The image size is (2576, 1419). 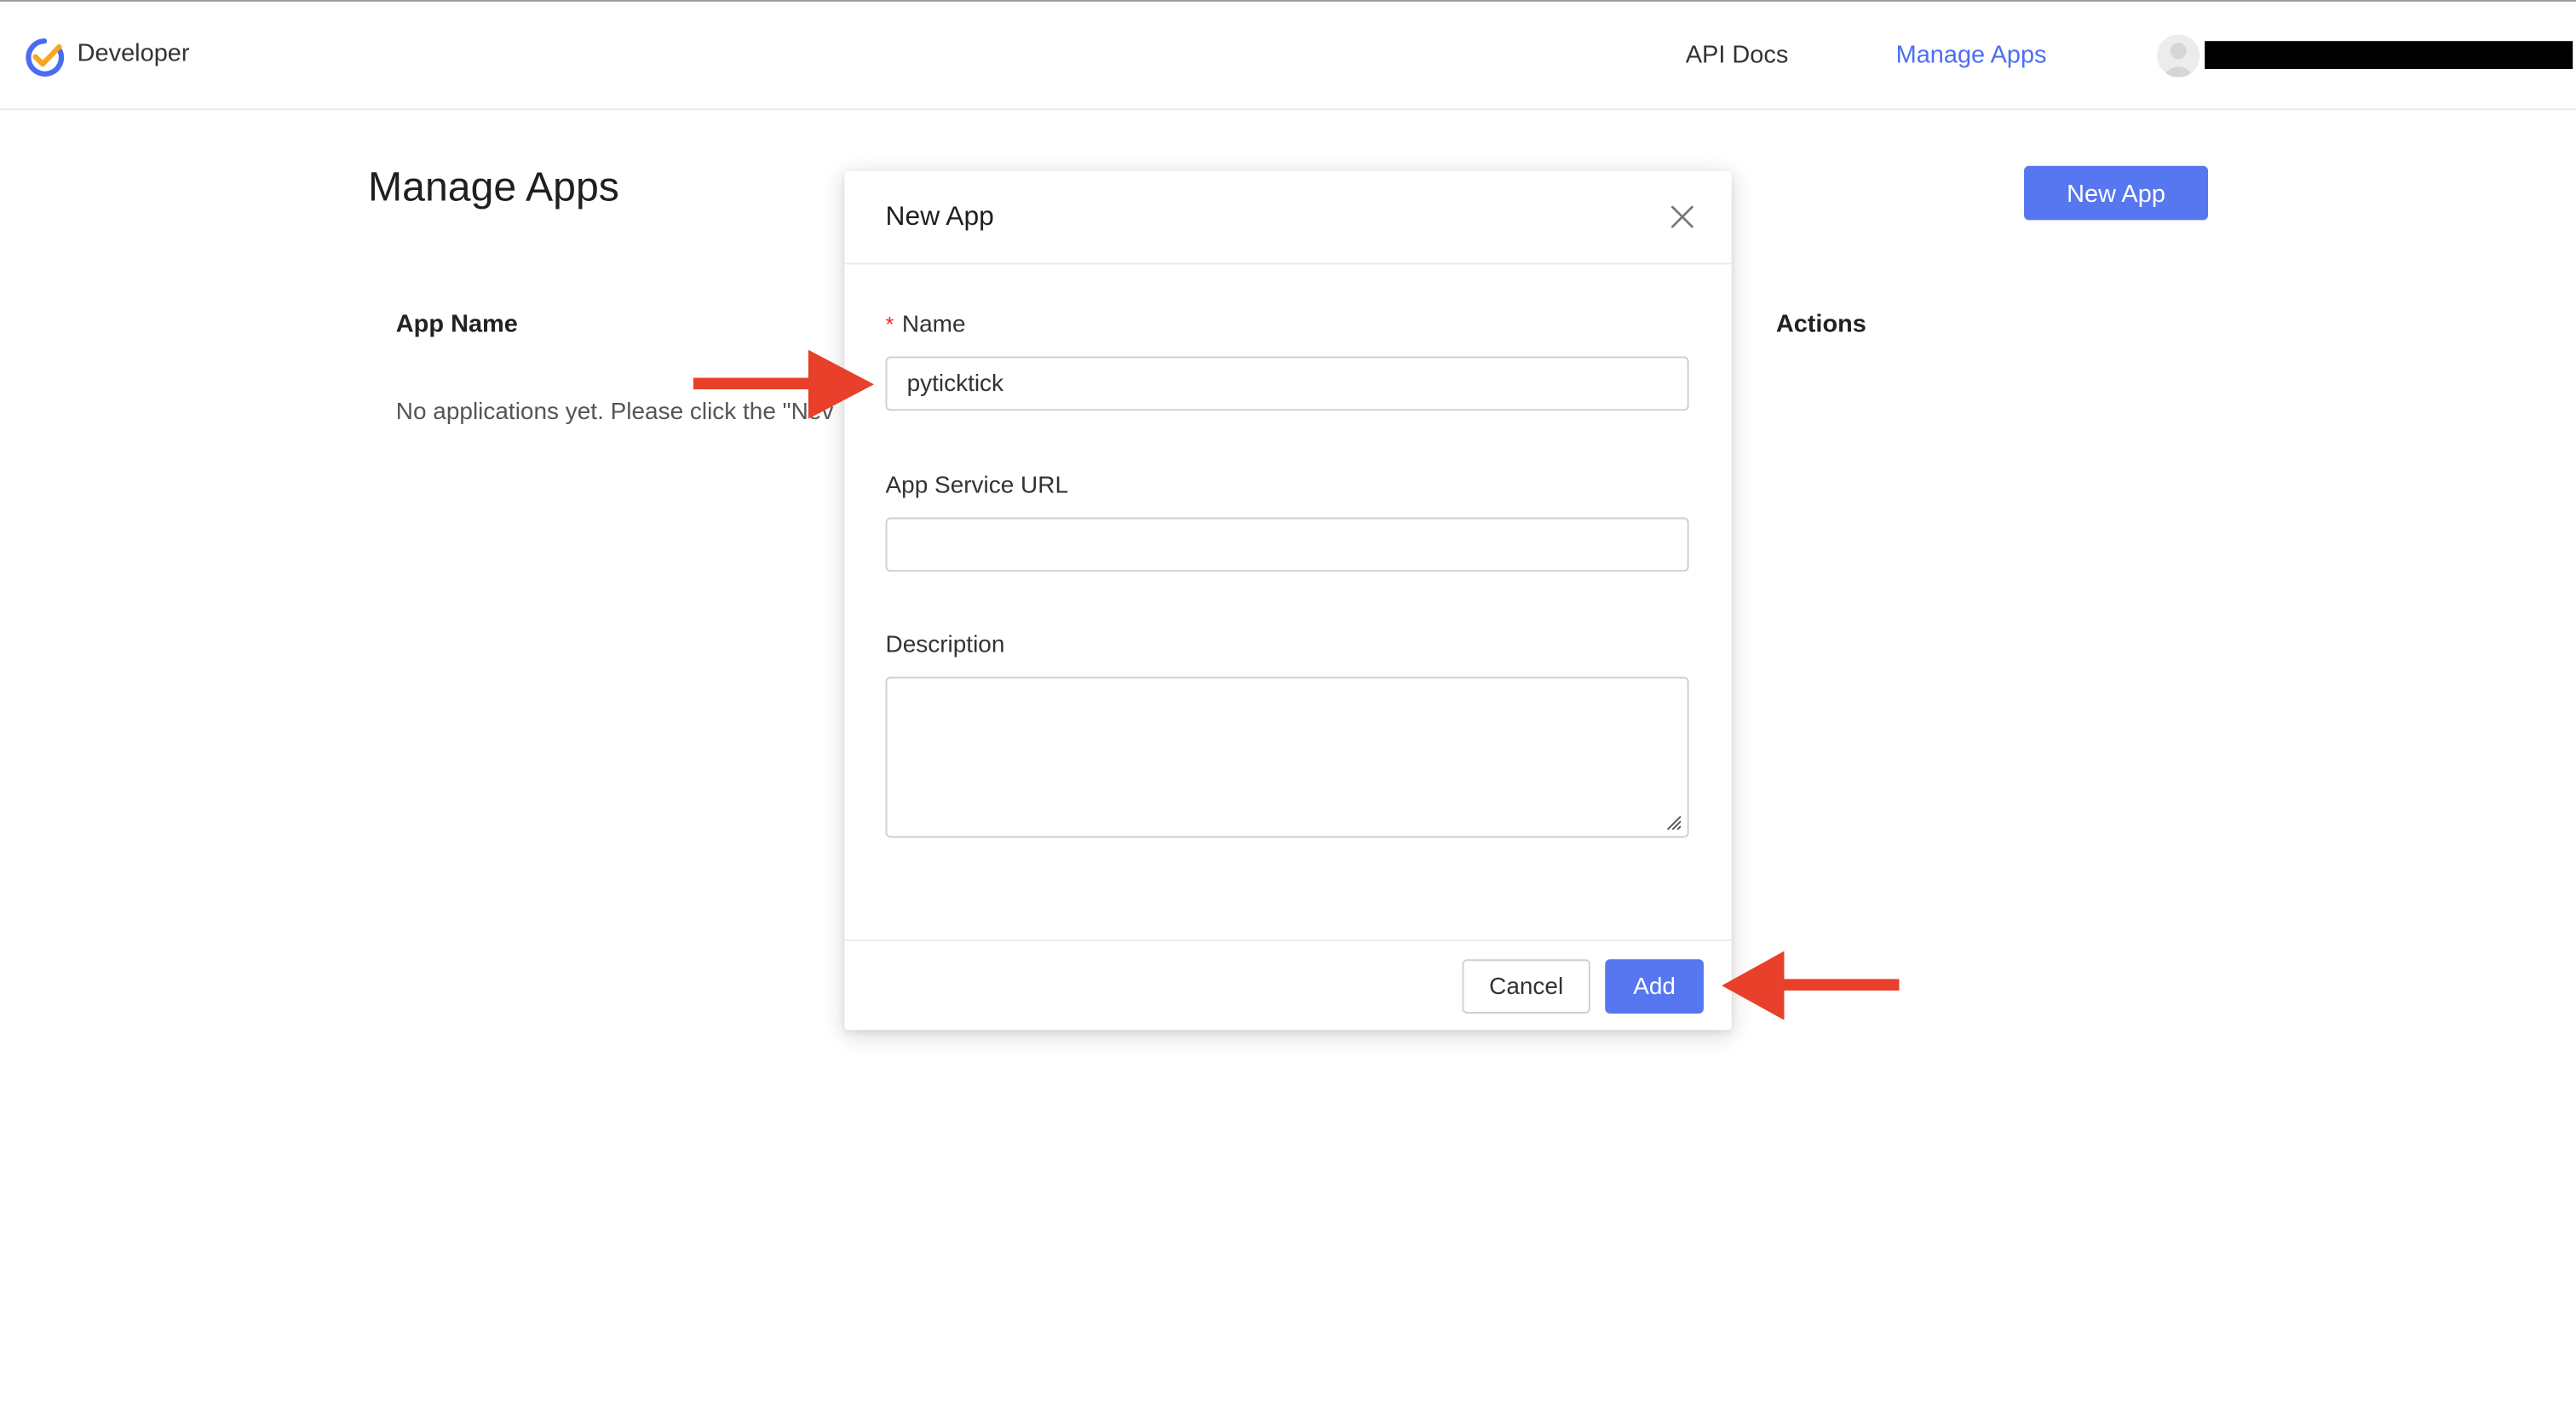 I want to click on brand-name: Developer, so click(x=134, y=53).